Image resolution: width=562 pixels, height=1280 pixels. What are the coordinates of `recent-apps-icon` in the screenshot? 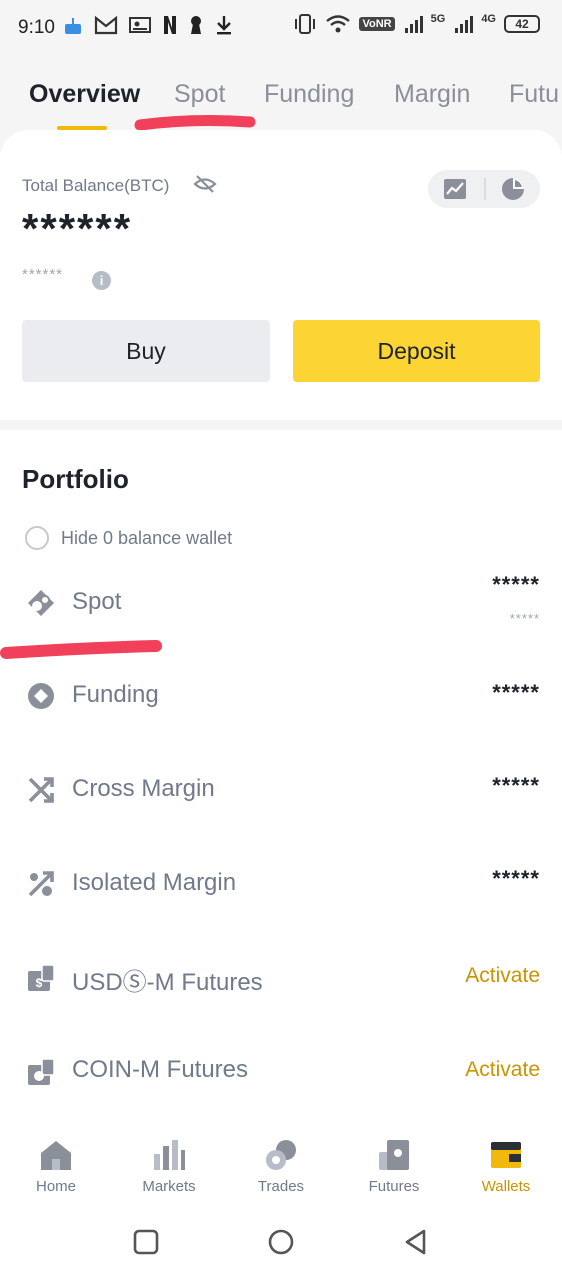 It's located at (146, 1242).